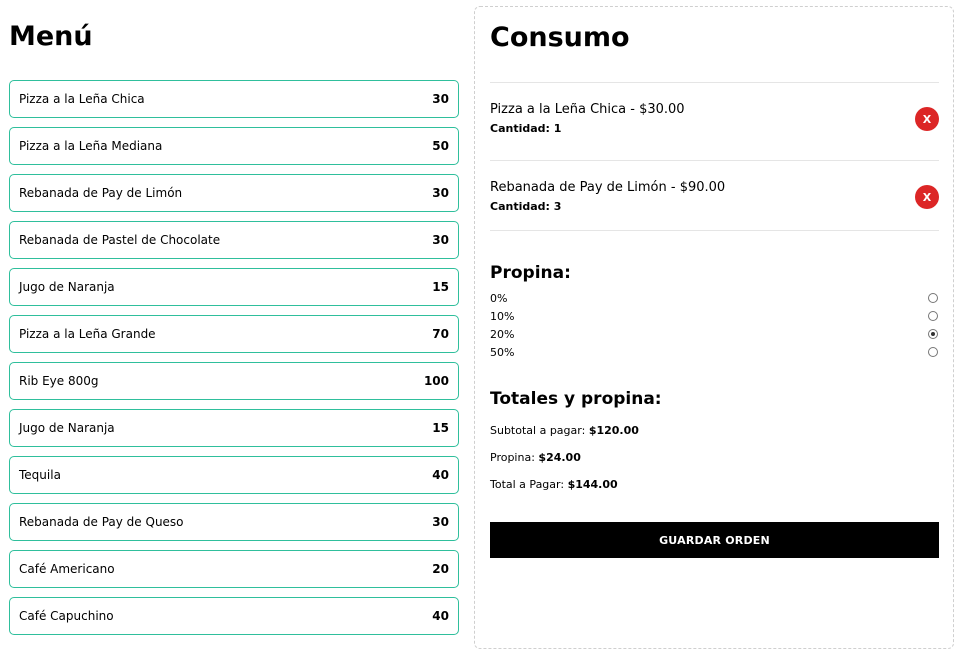  What do you see at coordinates (714, 334) in the screenshot?
I see `tip-option-20: 20%` at bounding box center [714, 334].